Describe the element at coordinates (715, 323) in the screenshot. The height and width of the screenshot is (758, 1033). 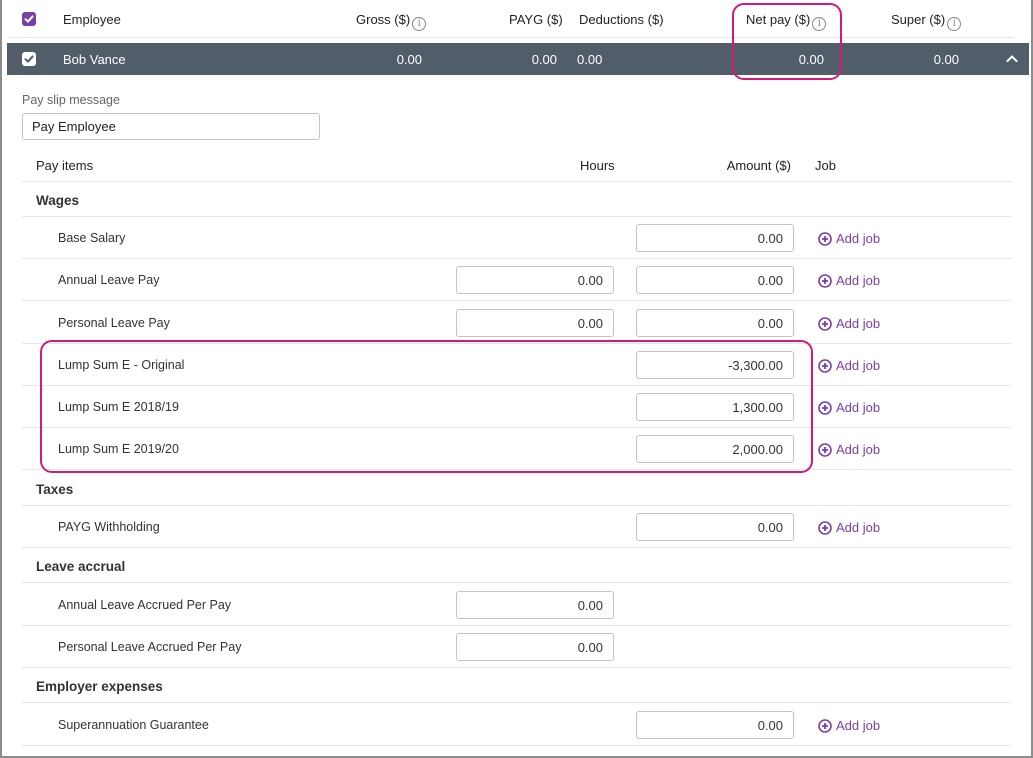
I see `amount-input-personal-leave-pay` at that location.